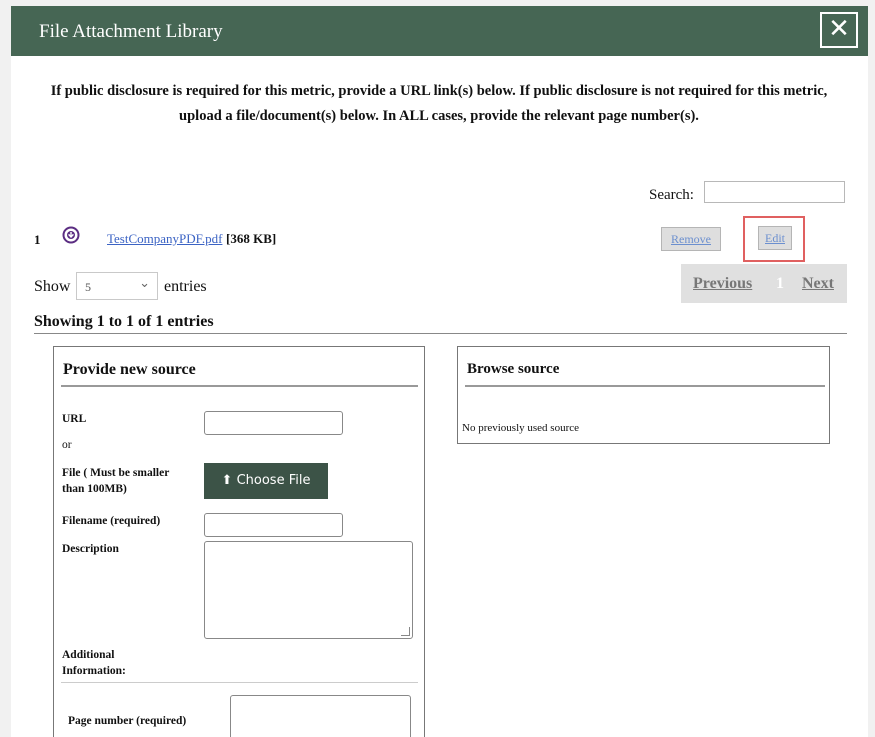 This screenshot has width=875, height=737. Describe the element at coordinates (251, 238) in the screenshot. I see `file-size: [368 KB]` at that location.